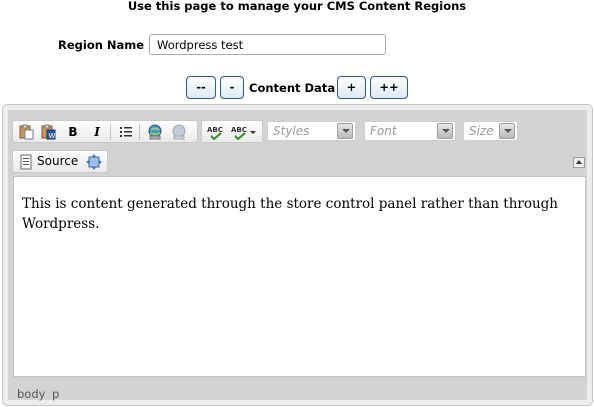 This screenshot has height=407, width=594. I want to click on increase-button: +, so click(351, 87).